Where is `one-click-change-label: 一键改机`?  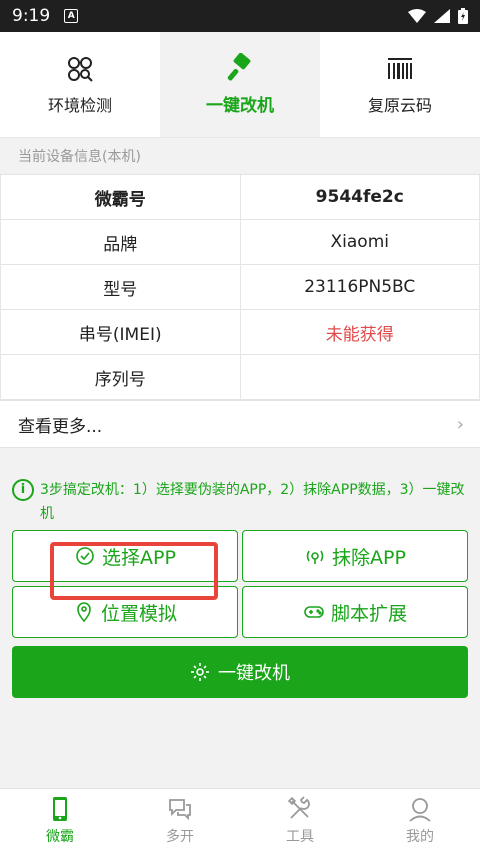 one-click-change-label: 一键改机 is located at coordinates (254, 673).